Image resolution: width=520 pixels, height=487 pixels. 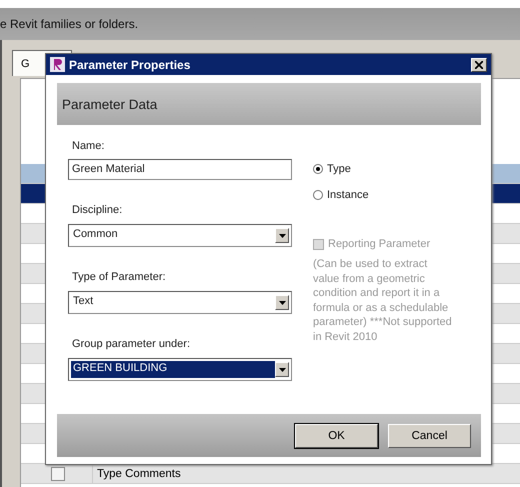 What do you see at coordinates (89, 147) in the screenshot?
I see `field-label: Name:` at bounding box center [89, 147].